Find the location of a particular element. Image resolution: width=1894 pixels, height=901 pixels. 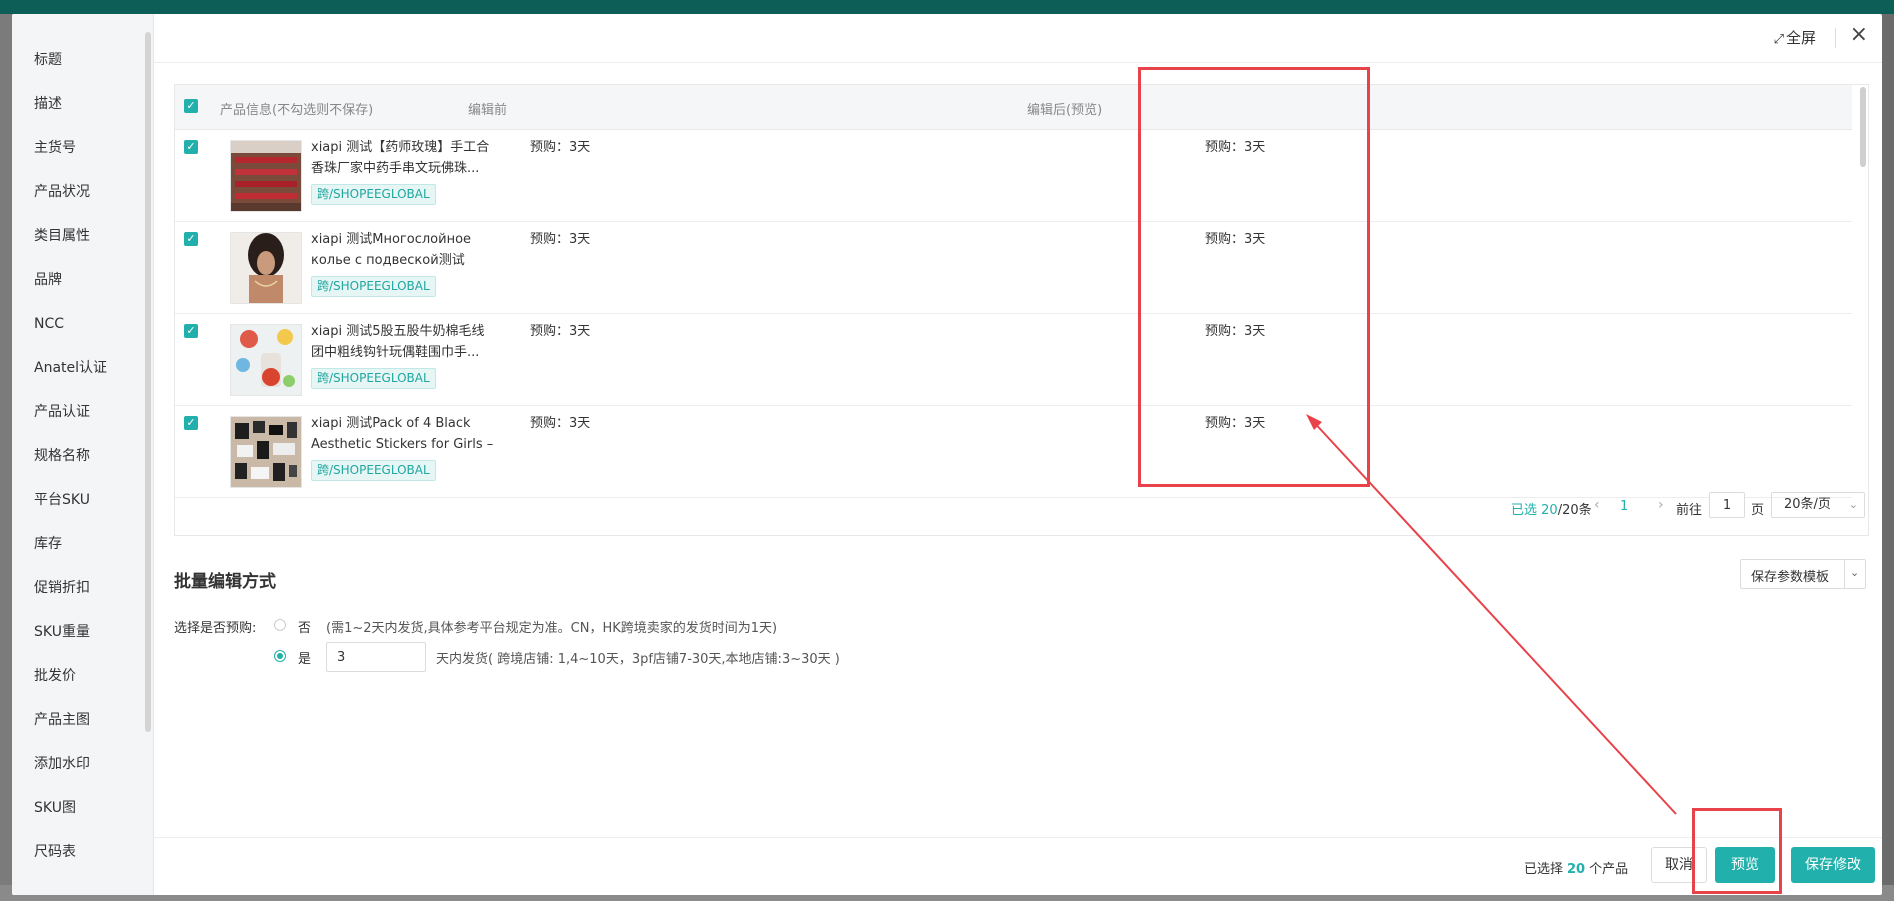

table-header: ✓ 产品信息(不勾选则不保存) 编辑前 编辑后(预览) is located at coordinates (1013, 107).